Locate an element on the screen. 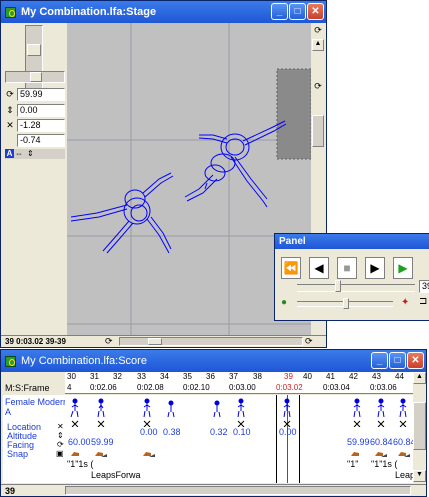 The height and width of the screenshot is (497, 429). score-status-bar: 39 is located at coordinates (213, 490).